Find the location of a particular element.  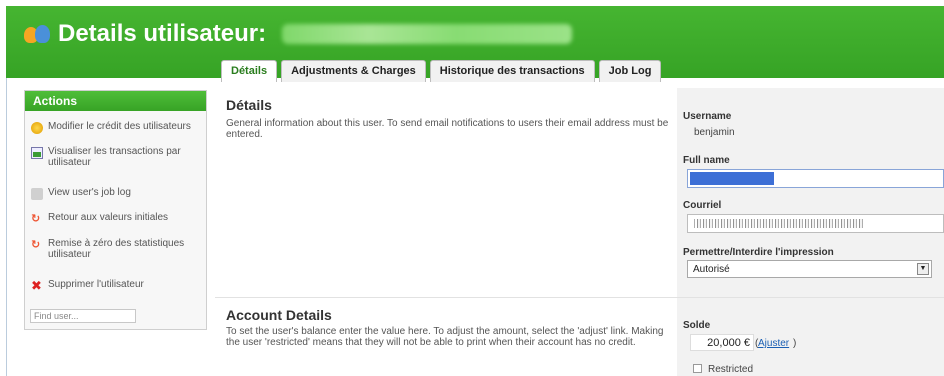

balance-value: 20,000 € is located at coordinates (728, 343).